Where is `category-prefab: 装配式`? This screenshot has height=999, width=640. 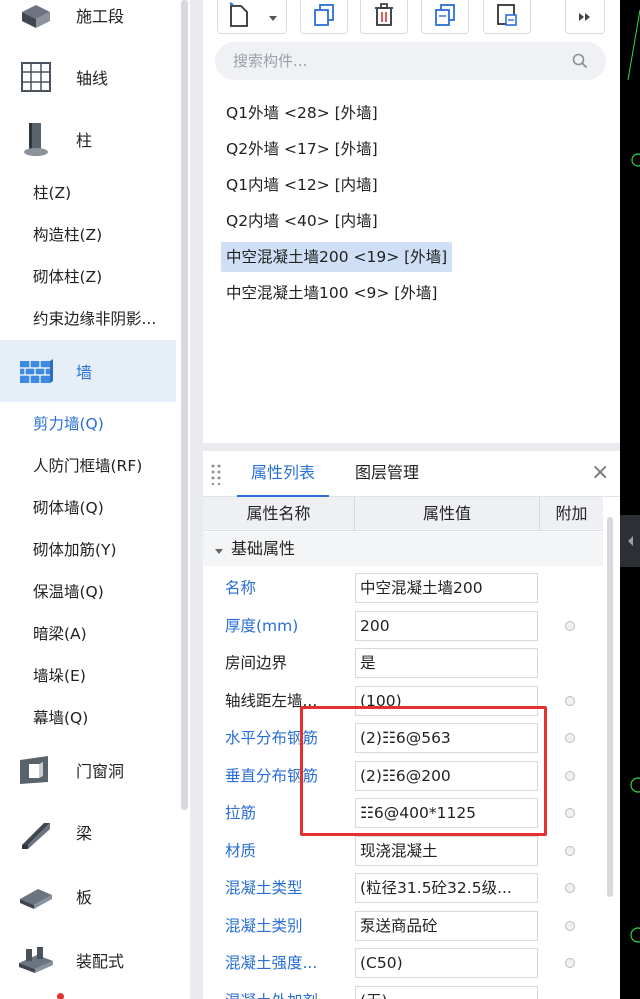 category-prefab: 装配式 is located at coordinates (88, 960).